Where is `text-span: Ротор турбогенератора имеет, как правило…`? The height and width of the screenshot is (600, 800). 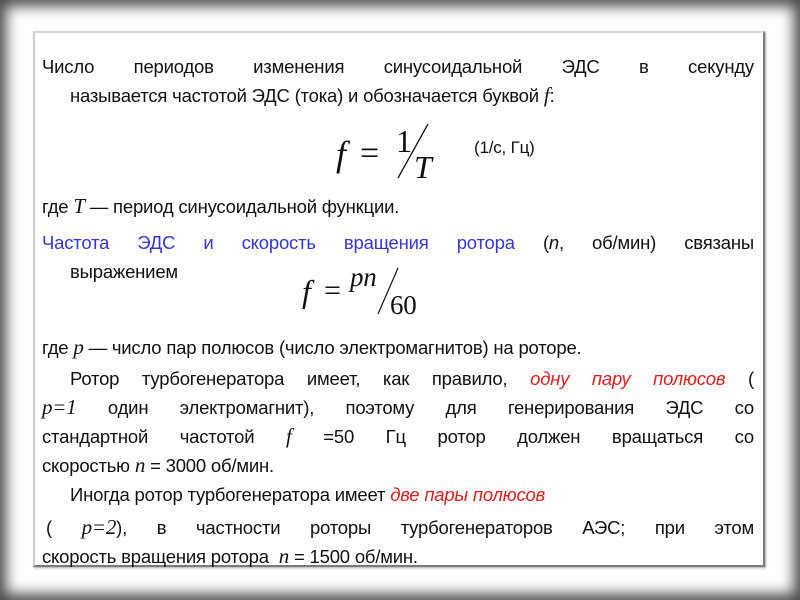
text-span: Ротор турбогенератора имеет, как правило… is located at coordinates (289, 378).